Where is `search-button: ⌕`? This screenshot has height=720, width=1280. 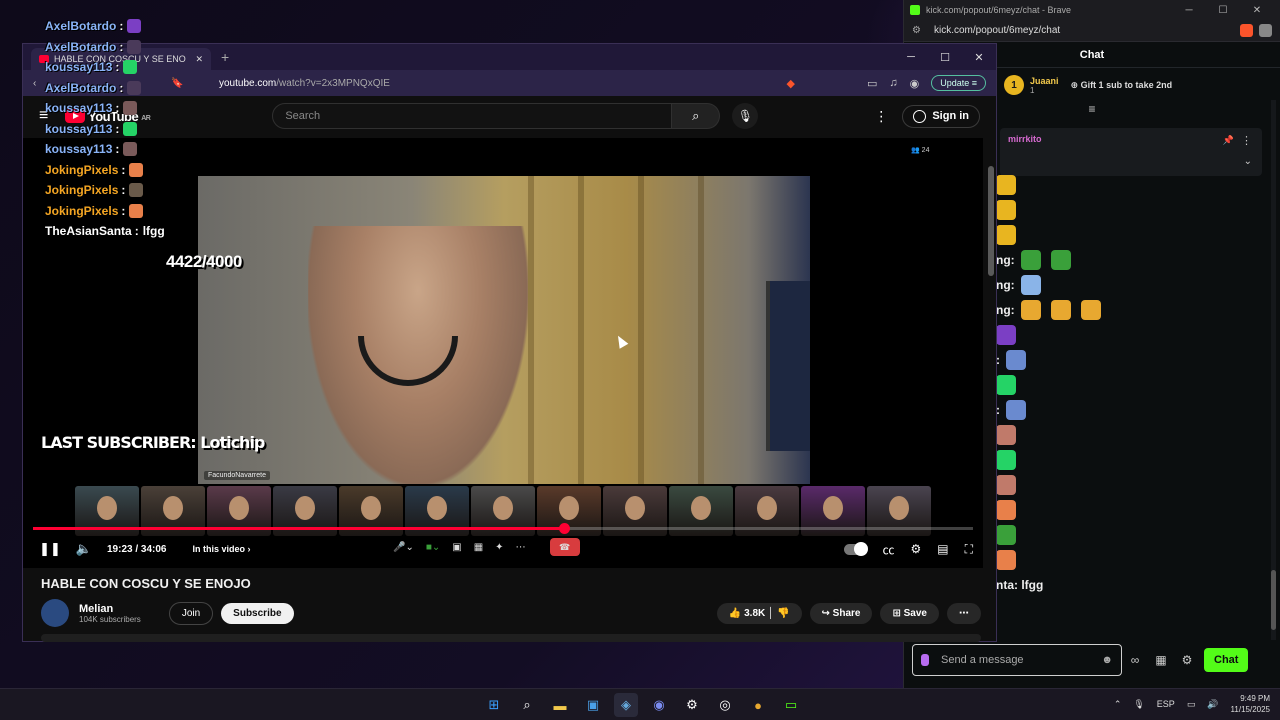
search-button: ⌕ is located at coordinates (696, 116).